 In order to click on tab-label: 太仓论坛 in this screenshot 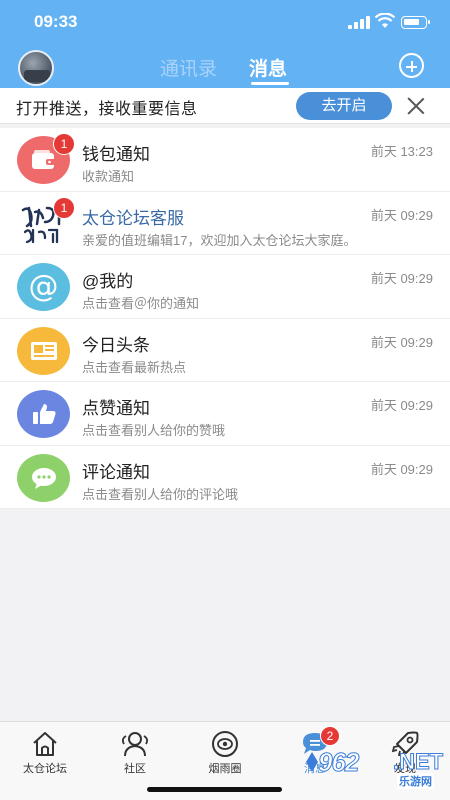, I will do `click(45, 769)`.